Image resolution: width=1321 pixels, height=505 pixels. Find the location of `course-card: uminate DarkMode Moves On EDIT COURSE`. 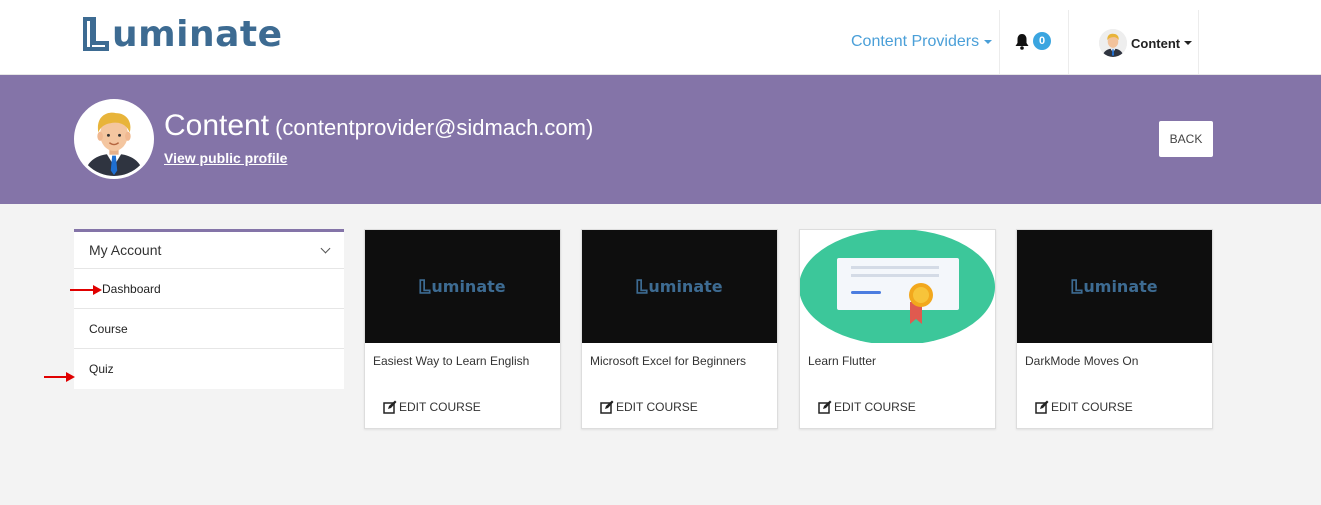

course-card: uminate DarkMode Moves On EDIT COURSE is located at coordinates (1114, 329).